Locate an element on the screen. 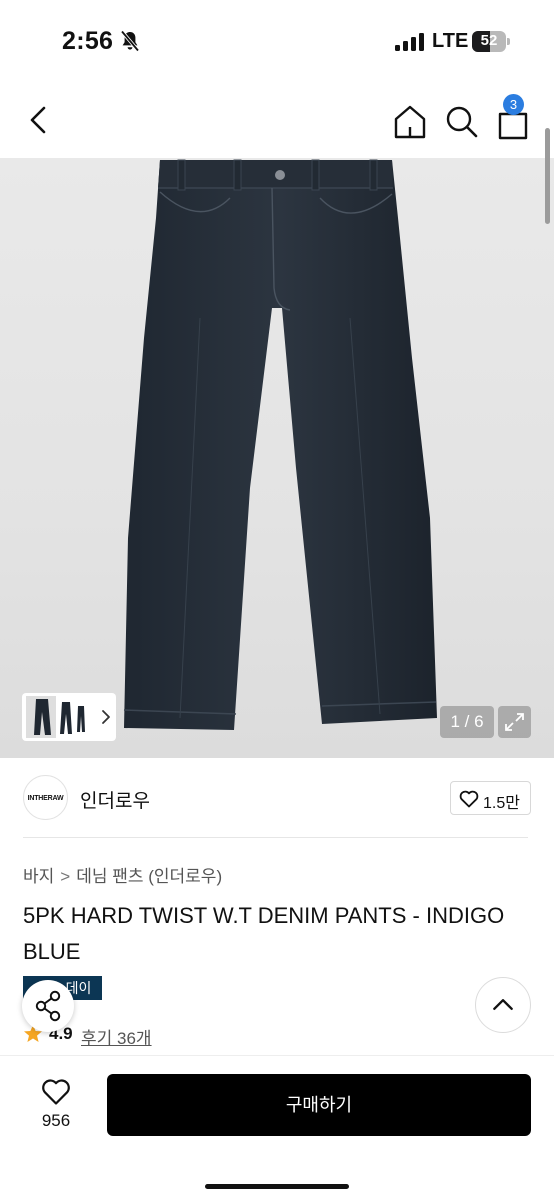 The height and width of the screenshot is (1200, 554). cart-button: 3 is located at coordinates (514, 118).